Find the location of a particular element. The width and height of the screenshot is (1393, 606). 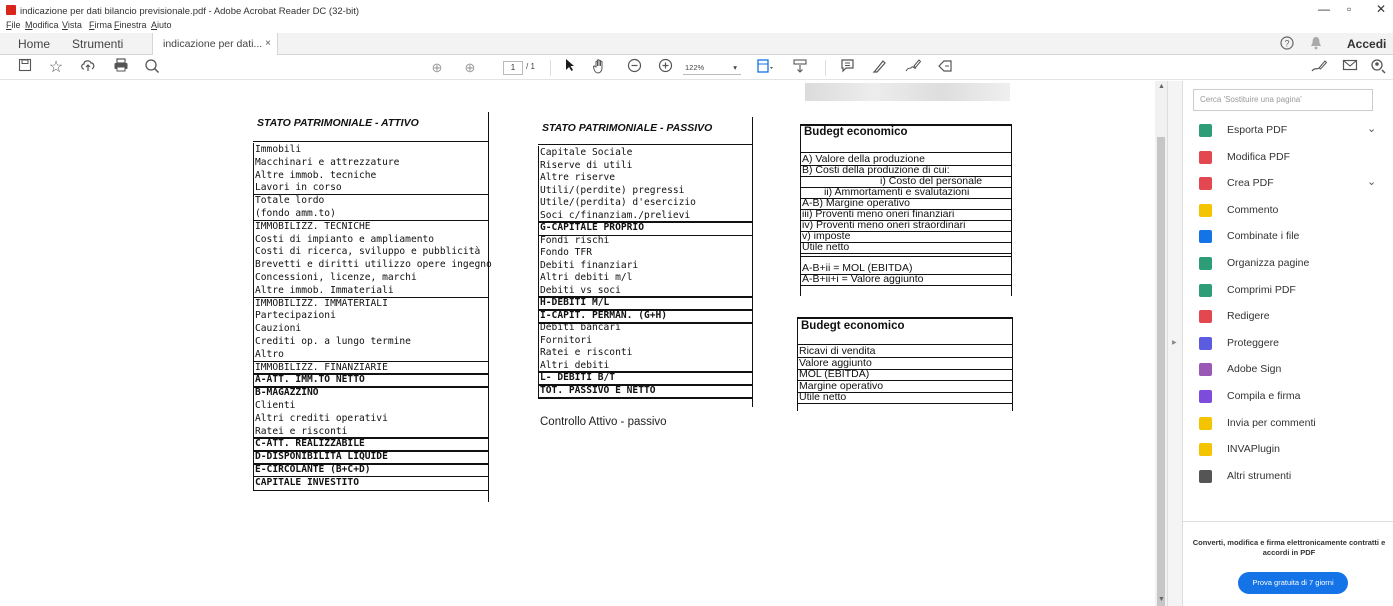

page-number-input: 1 is located at coordinates (513, 68).